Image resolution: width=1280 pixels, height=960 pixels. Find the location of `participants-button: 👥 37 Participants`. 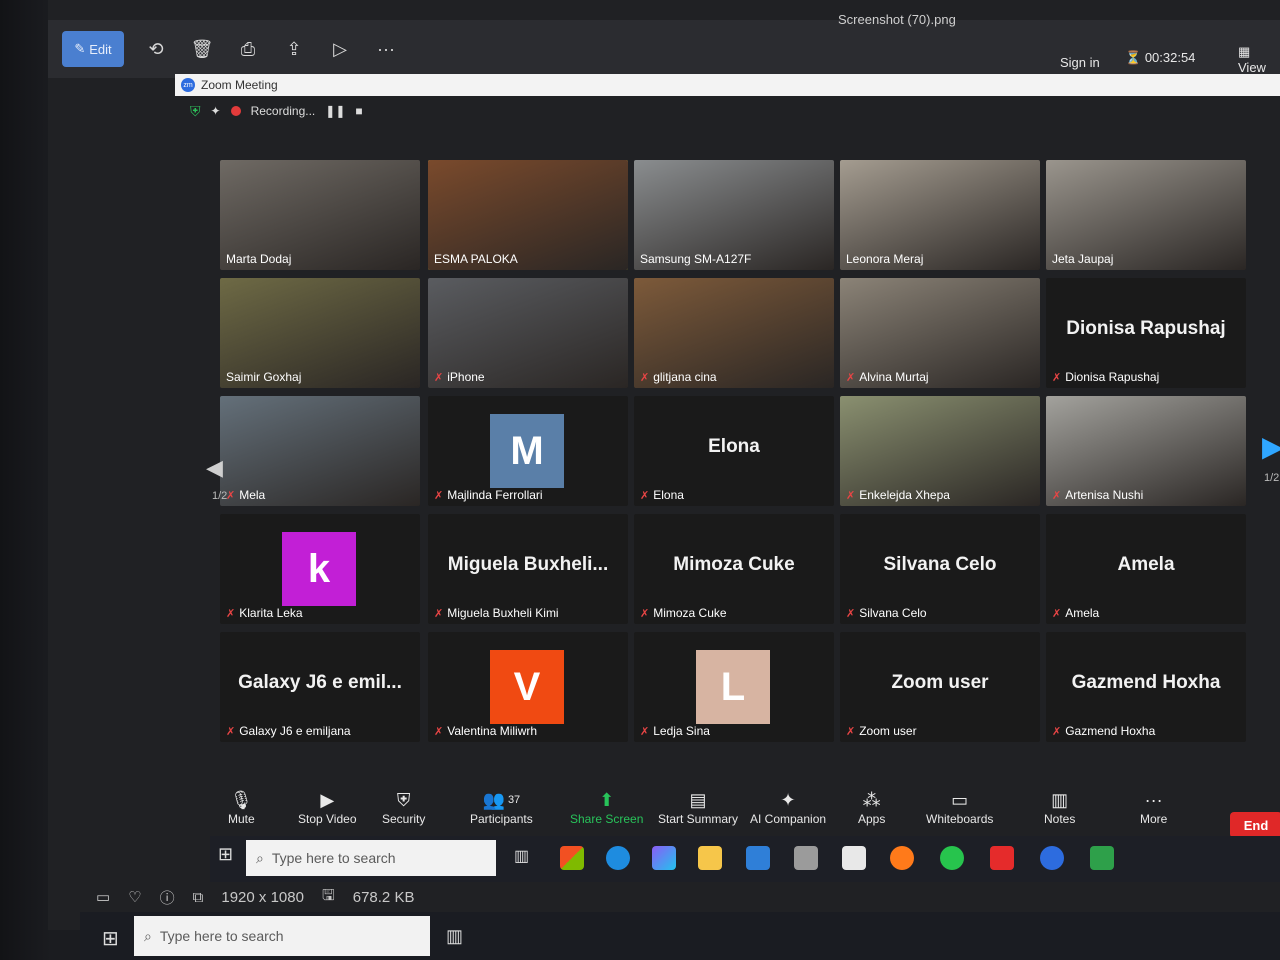

participants-button: 👥 37 Participants is located at coordinates (501, 807).